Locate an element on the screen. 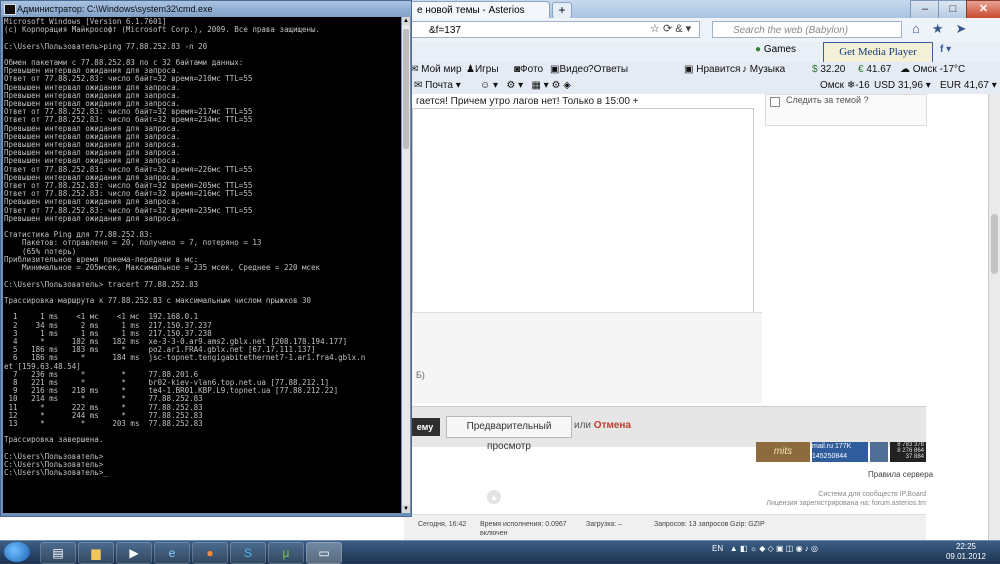 The height and width of the screenshot is (564, 1000). language-indicator: EN is located at coordinates (717, 548).